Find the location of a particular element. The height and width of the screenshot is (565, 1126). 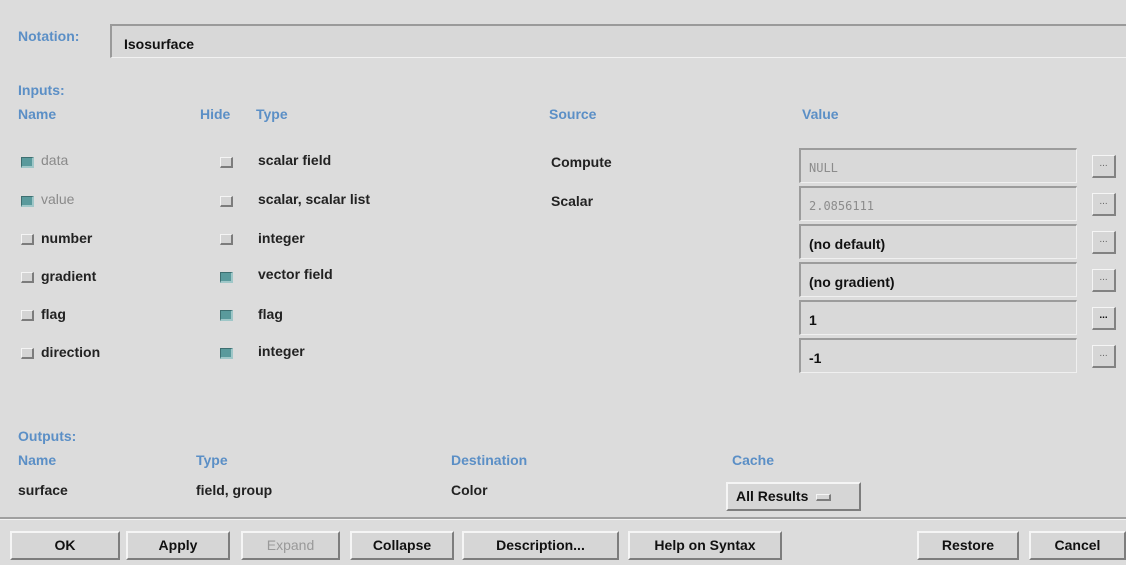

outputs-header-name: Name is located at coordinates (37, 460).